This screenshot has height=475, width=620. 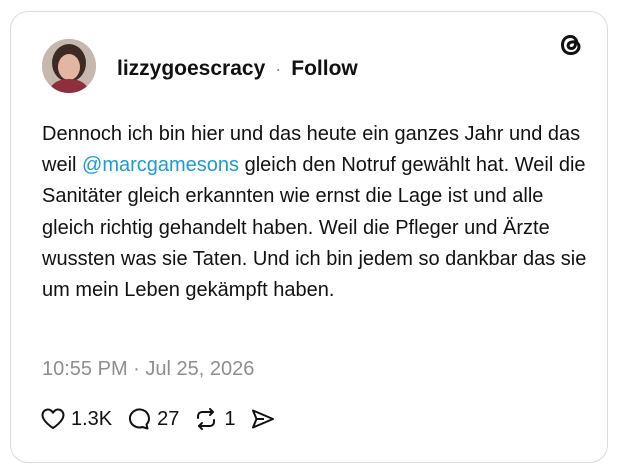 I want to click on reply-bubble-icon, so click(x=139, y=419).